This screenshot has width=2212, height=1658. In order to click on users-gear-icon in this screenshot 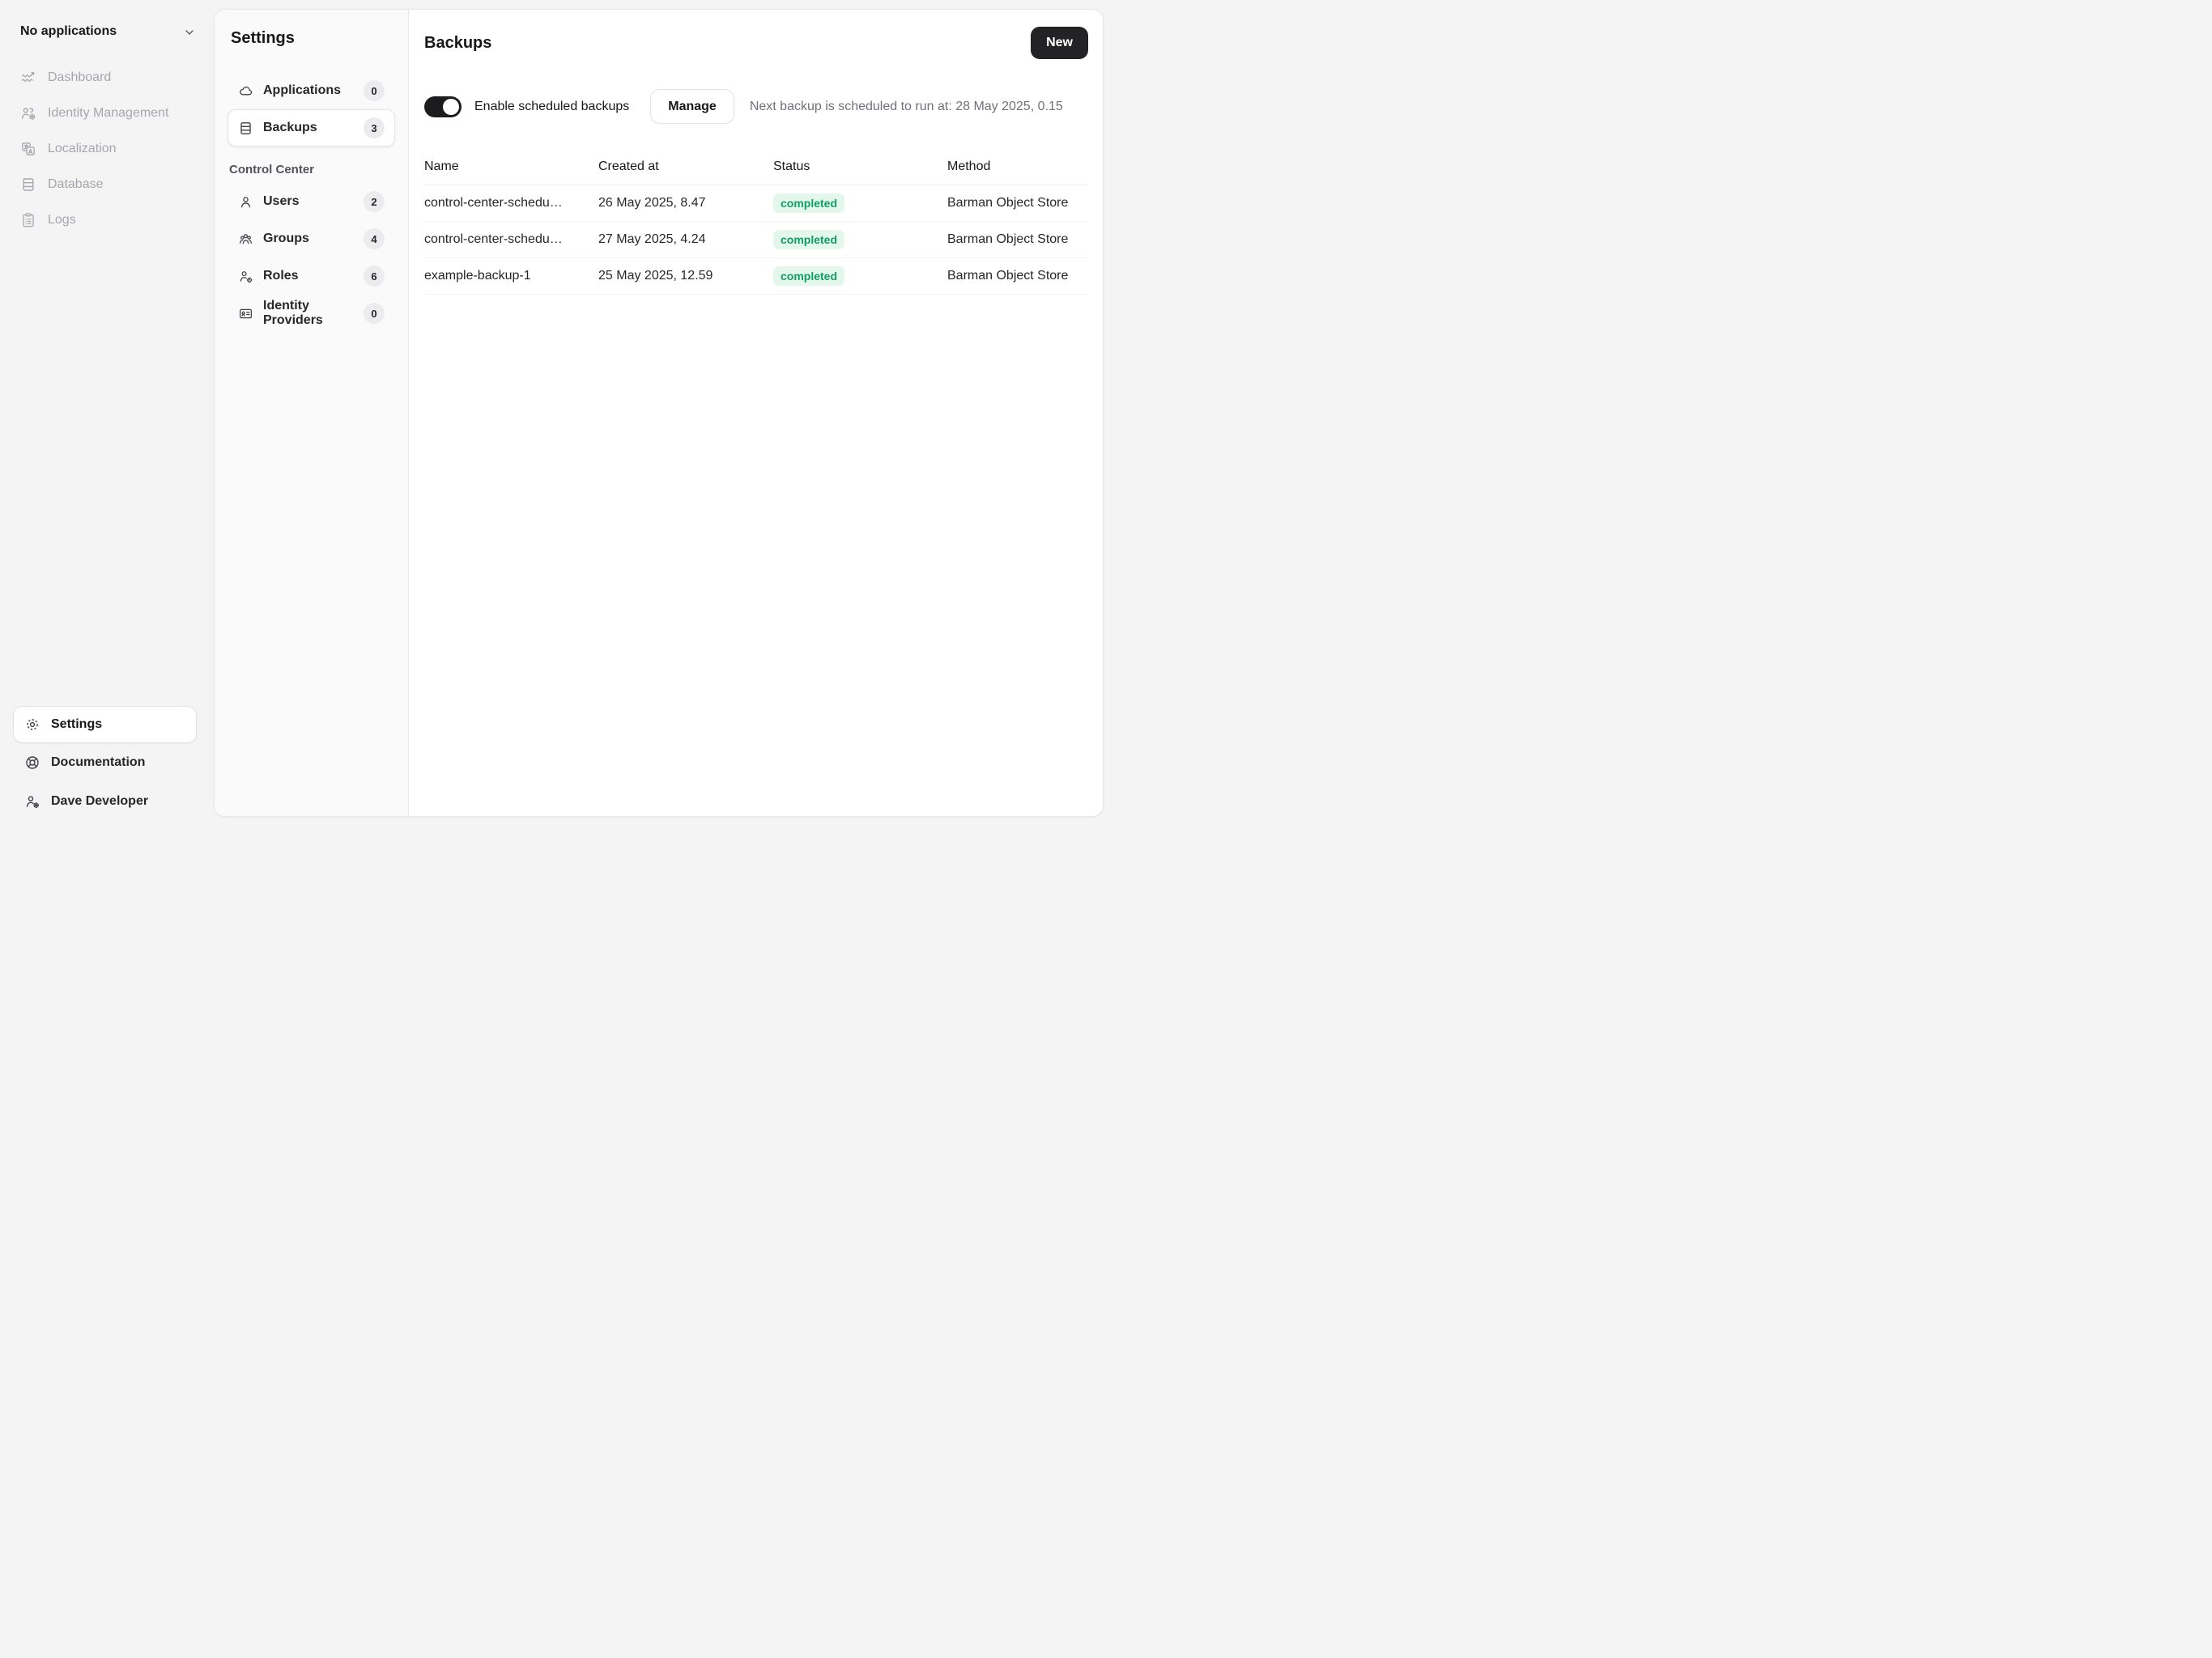, I will do `click(28, 113)`.